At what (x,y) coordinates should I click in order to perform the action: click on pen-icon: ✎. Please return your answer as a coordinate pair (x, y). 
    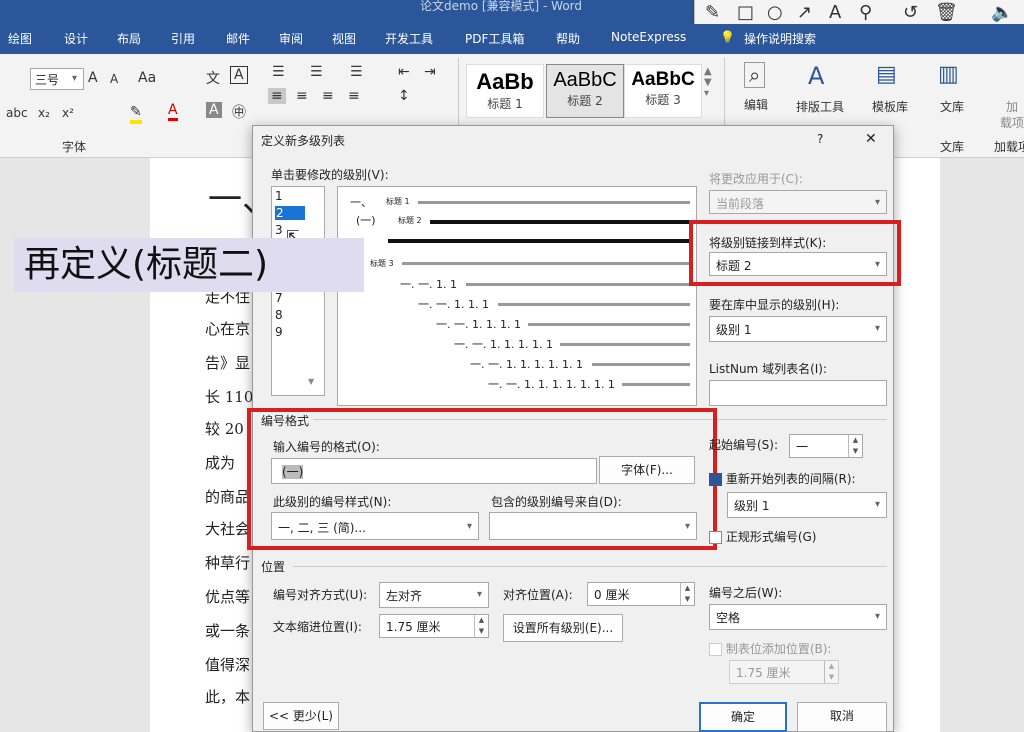
    Looking at the image, I should click on (712, 12).